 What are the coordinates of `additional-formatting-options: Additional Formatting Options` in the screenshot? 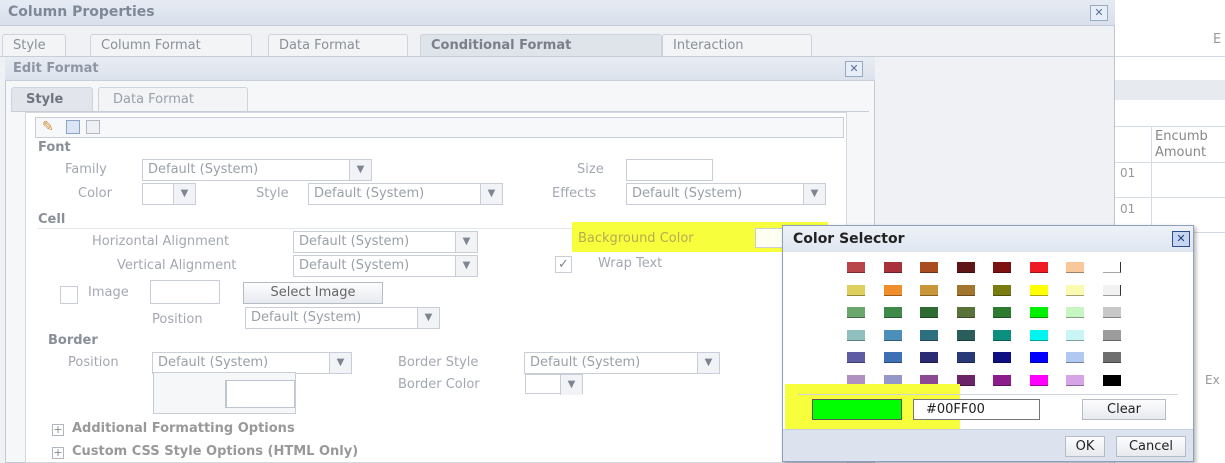 It's located at (183, 428).